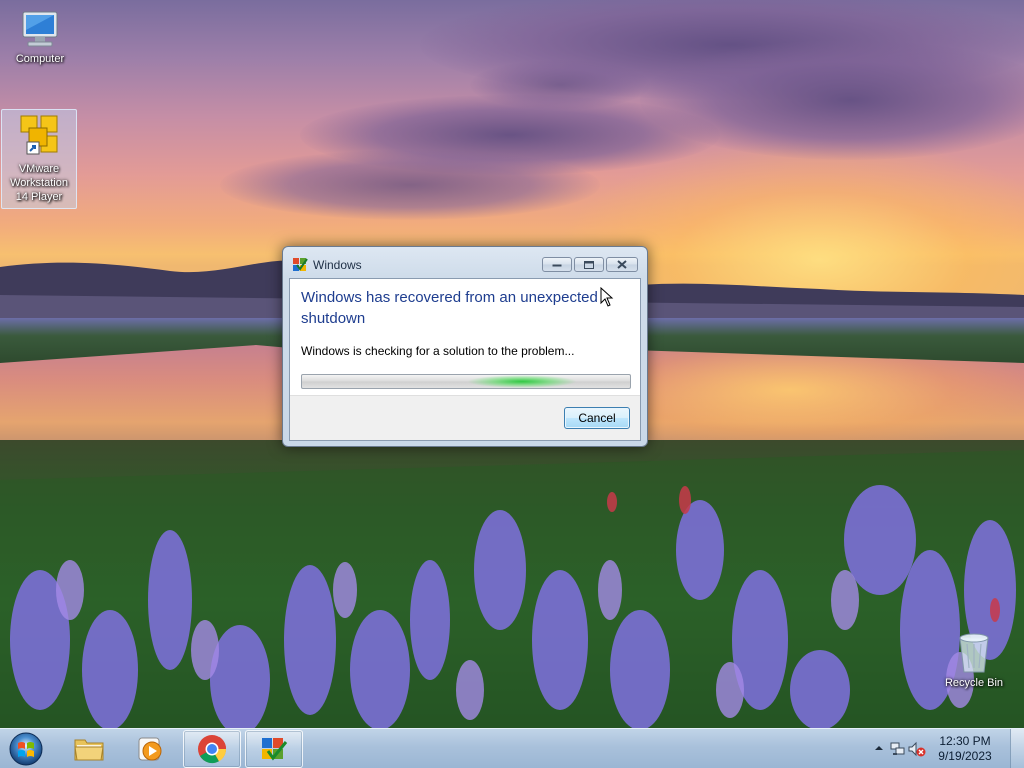  Describe the element at coordinates (466, 381) in the screenshot. I see `progress-bar` at that location.